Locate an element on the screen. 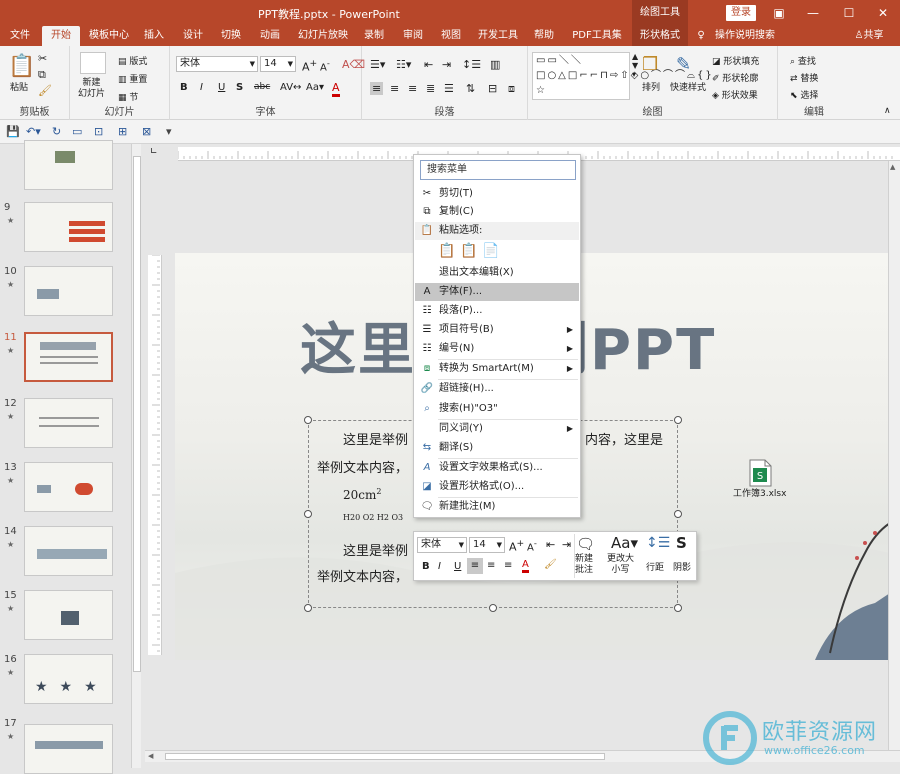 The height and width of the screenshot is (774, 900). arrange-icon: ❐ is located at coordinates (650, 64).